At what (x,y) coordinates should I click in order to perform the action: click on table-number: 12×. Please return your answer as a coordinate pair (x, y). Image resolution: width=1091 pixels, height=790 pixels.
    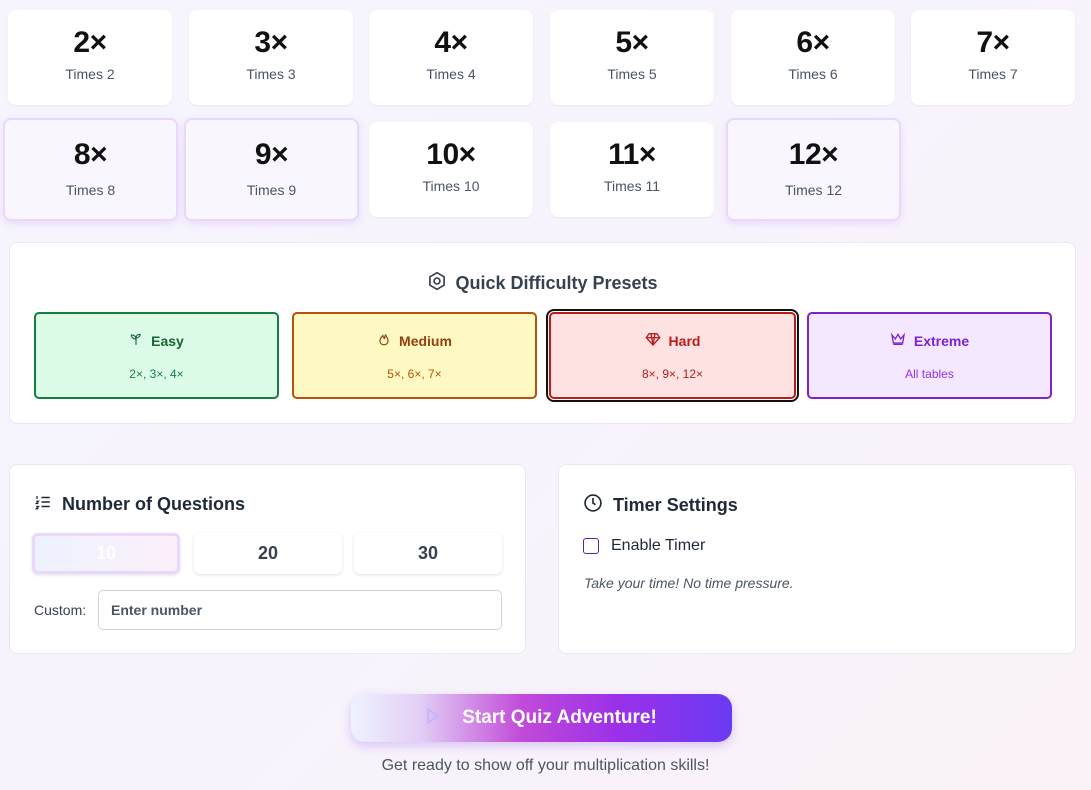
    Looking at the image, I should click on (813, 154).